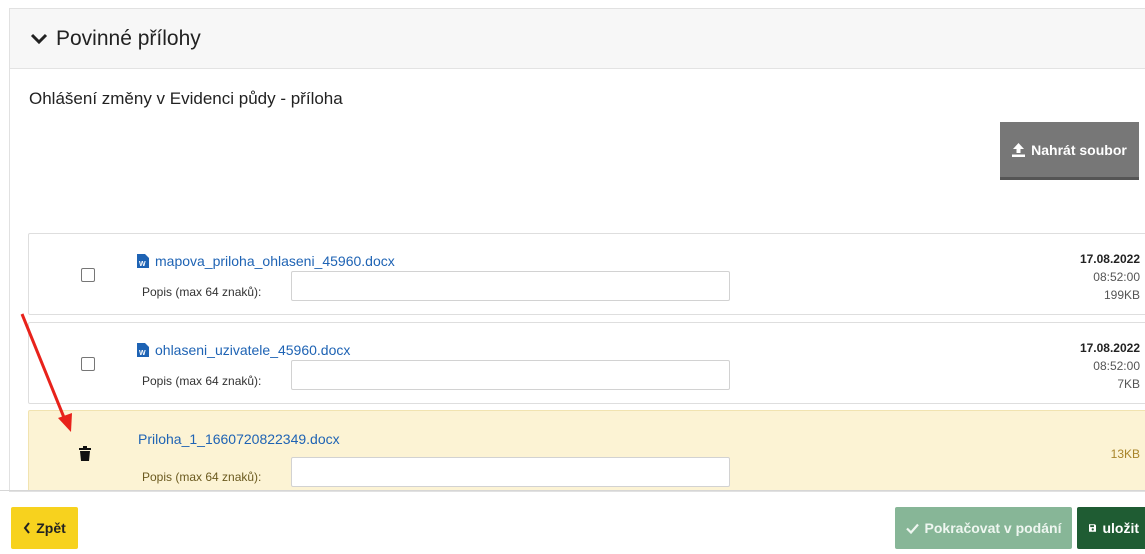  I want to click on attachment-subtitle: Ohlášení změny v Evidenci půdy - příloha, so click(186, 98).